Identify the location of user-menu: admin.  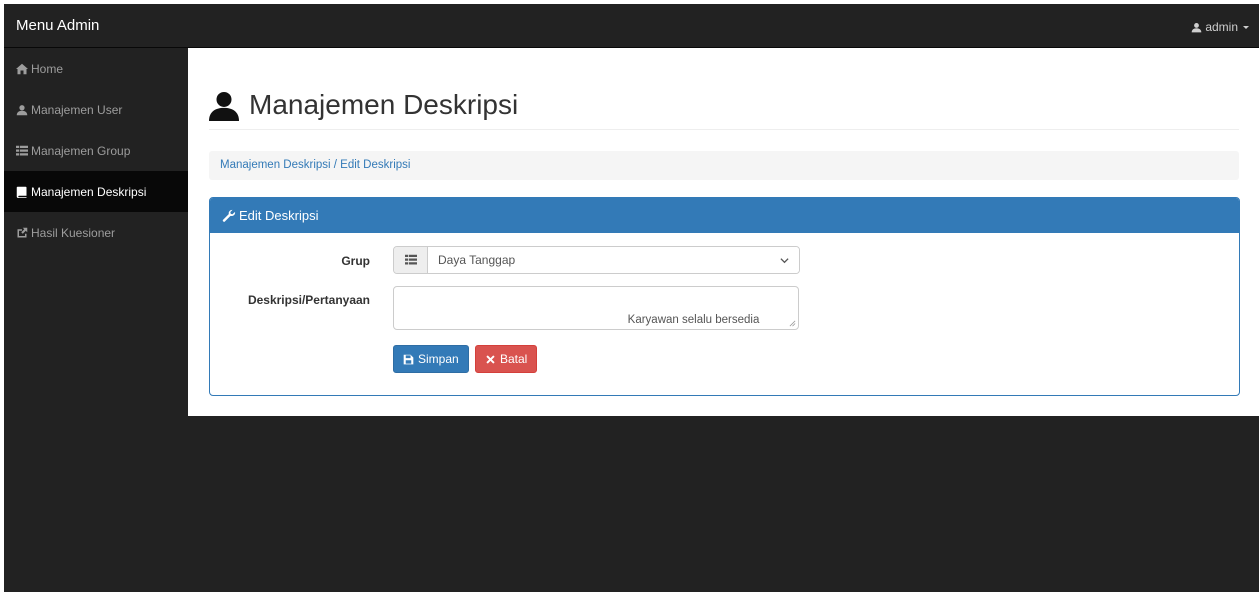
(1220, 27).